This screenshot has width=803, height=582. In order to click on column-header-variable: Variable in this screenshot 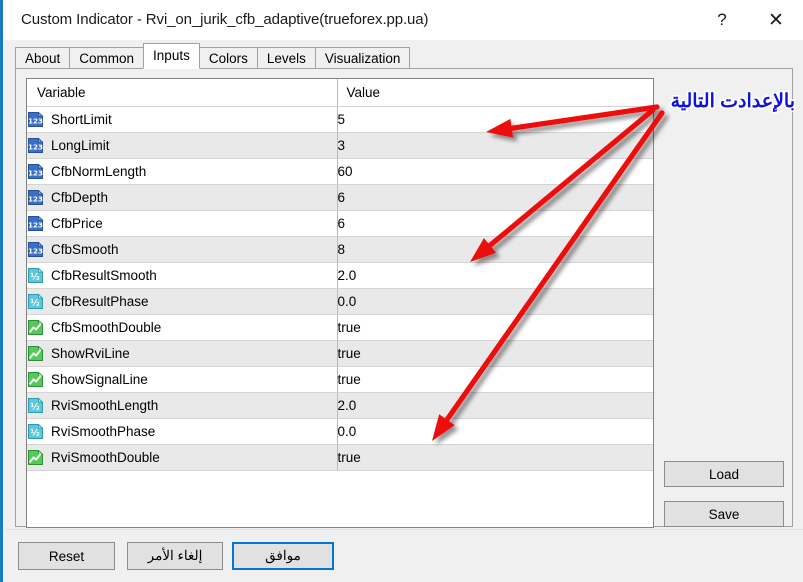, I will do `click(182, 93)`.